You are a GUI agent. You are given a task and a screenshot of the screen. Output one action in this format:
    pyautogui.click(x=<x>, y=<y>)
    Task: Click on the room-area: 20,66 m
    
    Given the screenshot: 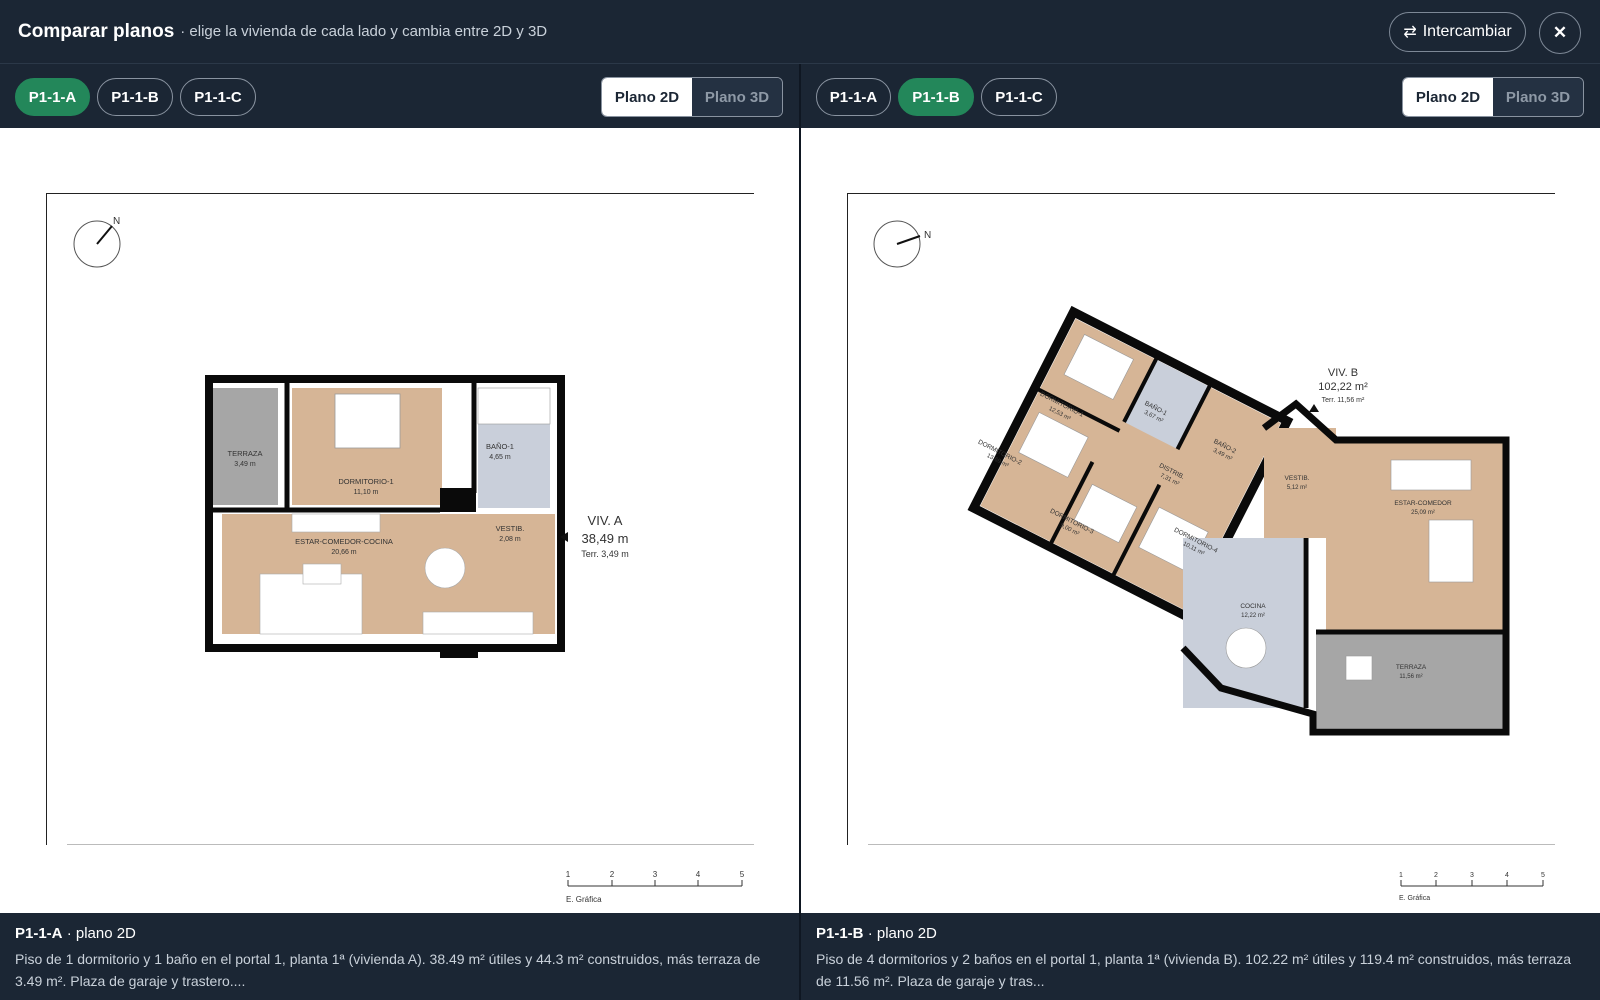 What is the action you would take?
    pyautogui.click(x=343, y=552)
    